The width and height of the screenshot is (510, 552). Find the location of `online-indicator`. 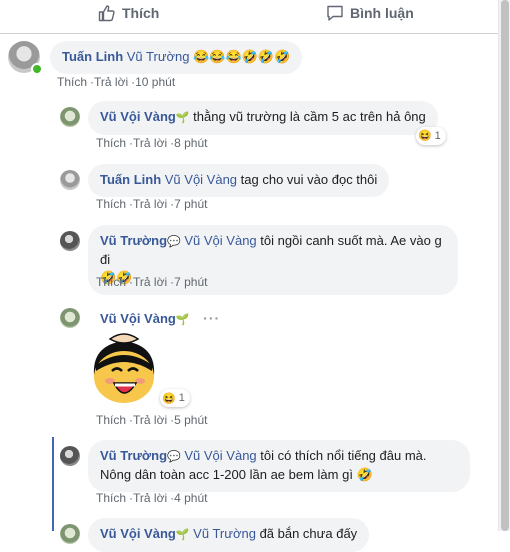

online-indicator is located at coordinates (37, 69).